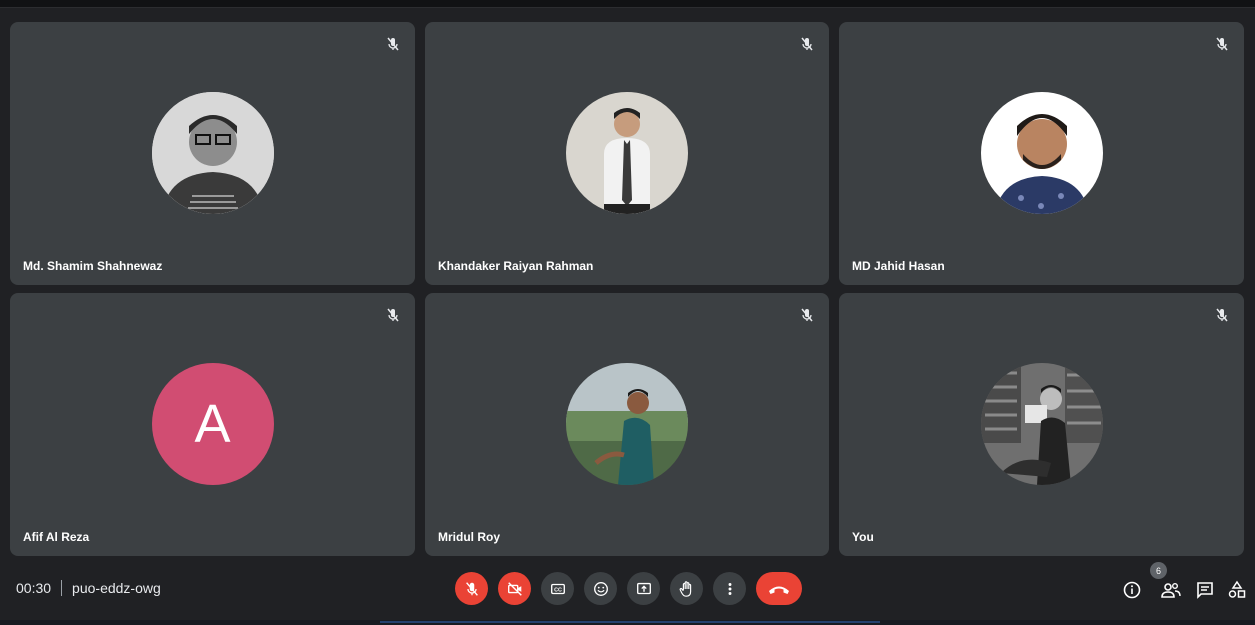 The height and width of the screenshot is (625, 1255). What do you see at coordinates (898, 266) in the screenshot?
I see `participant-name: MD Jahid Hasan` at bounding box center [898, 266].